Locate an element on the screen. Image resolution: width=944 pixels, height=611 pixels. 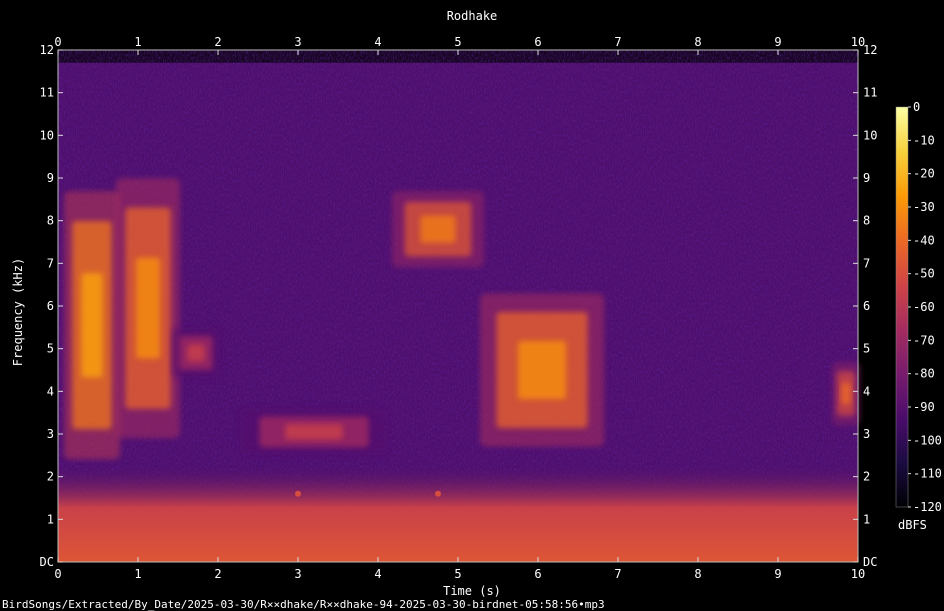
colorbar-tick-label: -20 is located at coordinates (924, 174).